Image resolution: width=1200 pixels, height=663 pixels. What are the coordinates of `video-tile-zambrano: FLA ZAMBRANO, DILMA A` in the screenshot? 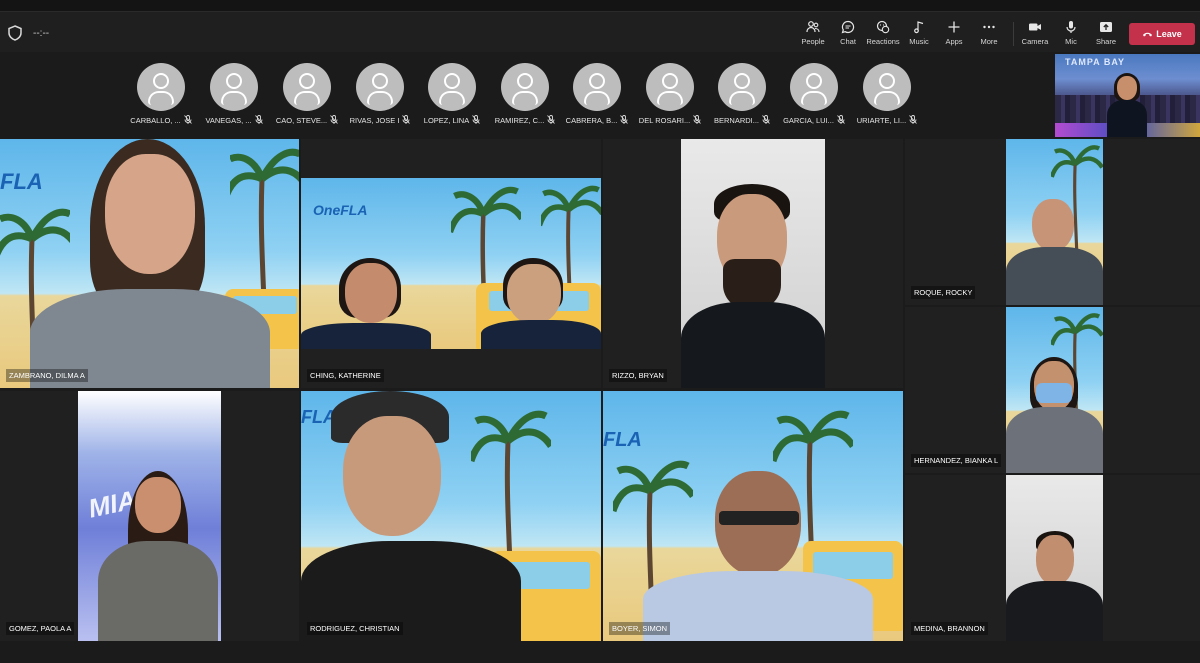 It's located at (149, 263).